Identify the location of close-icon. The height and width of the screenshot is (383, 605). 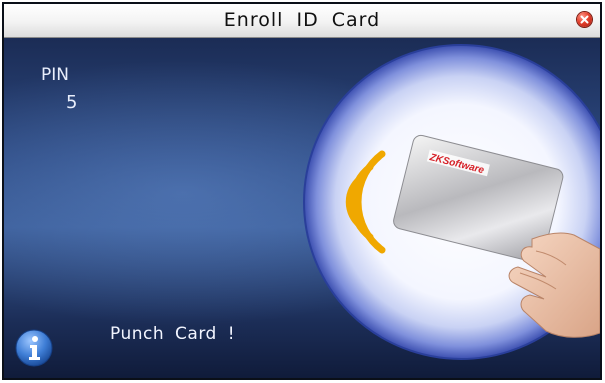
(584, 19).